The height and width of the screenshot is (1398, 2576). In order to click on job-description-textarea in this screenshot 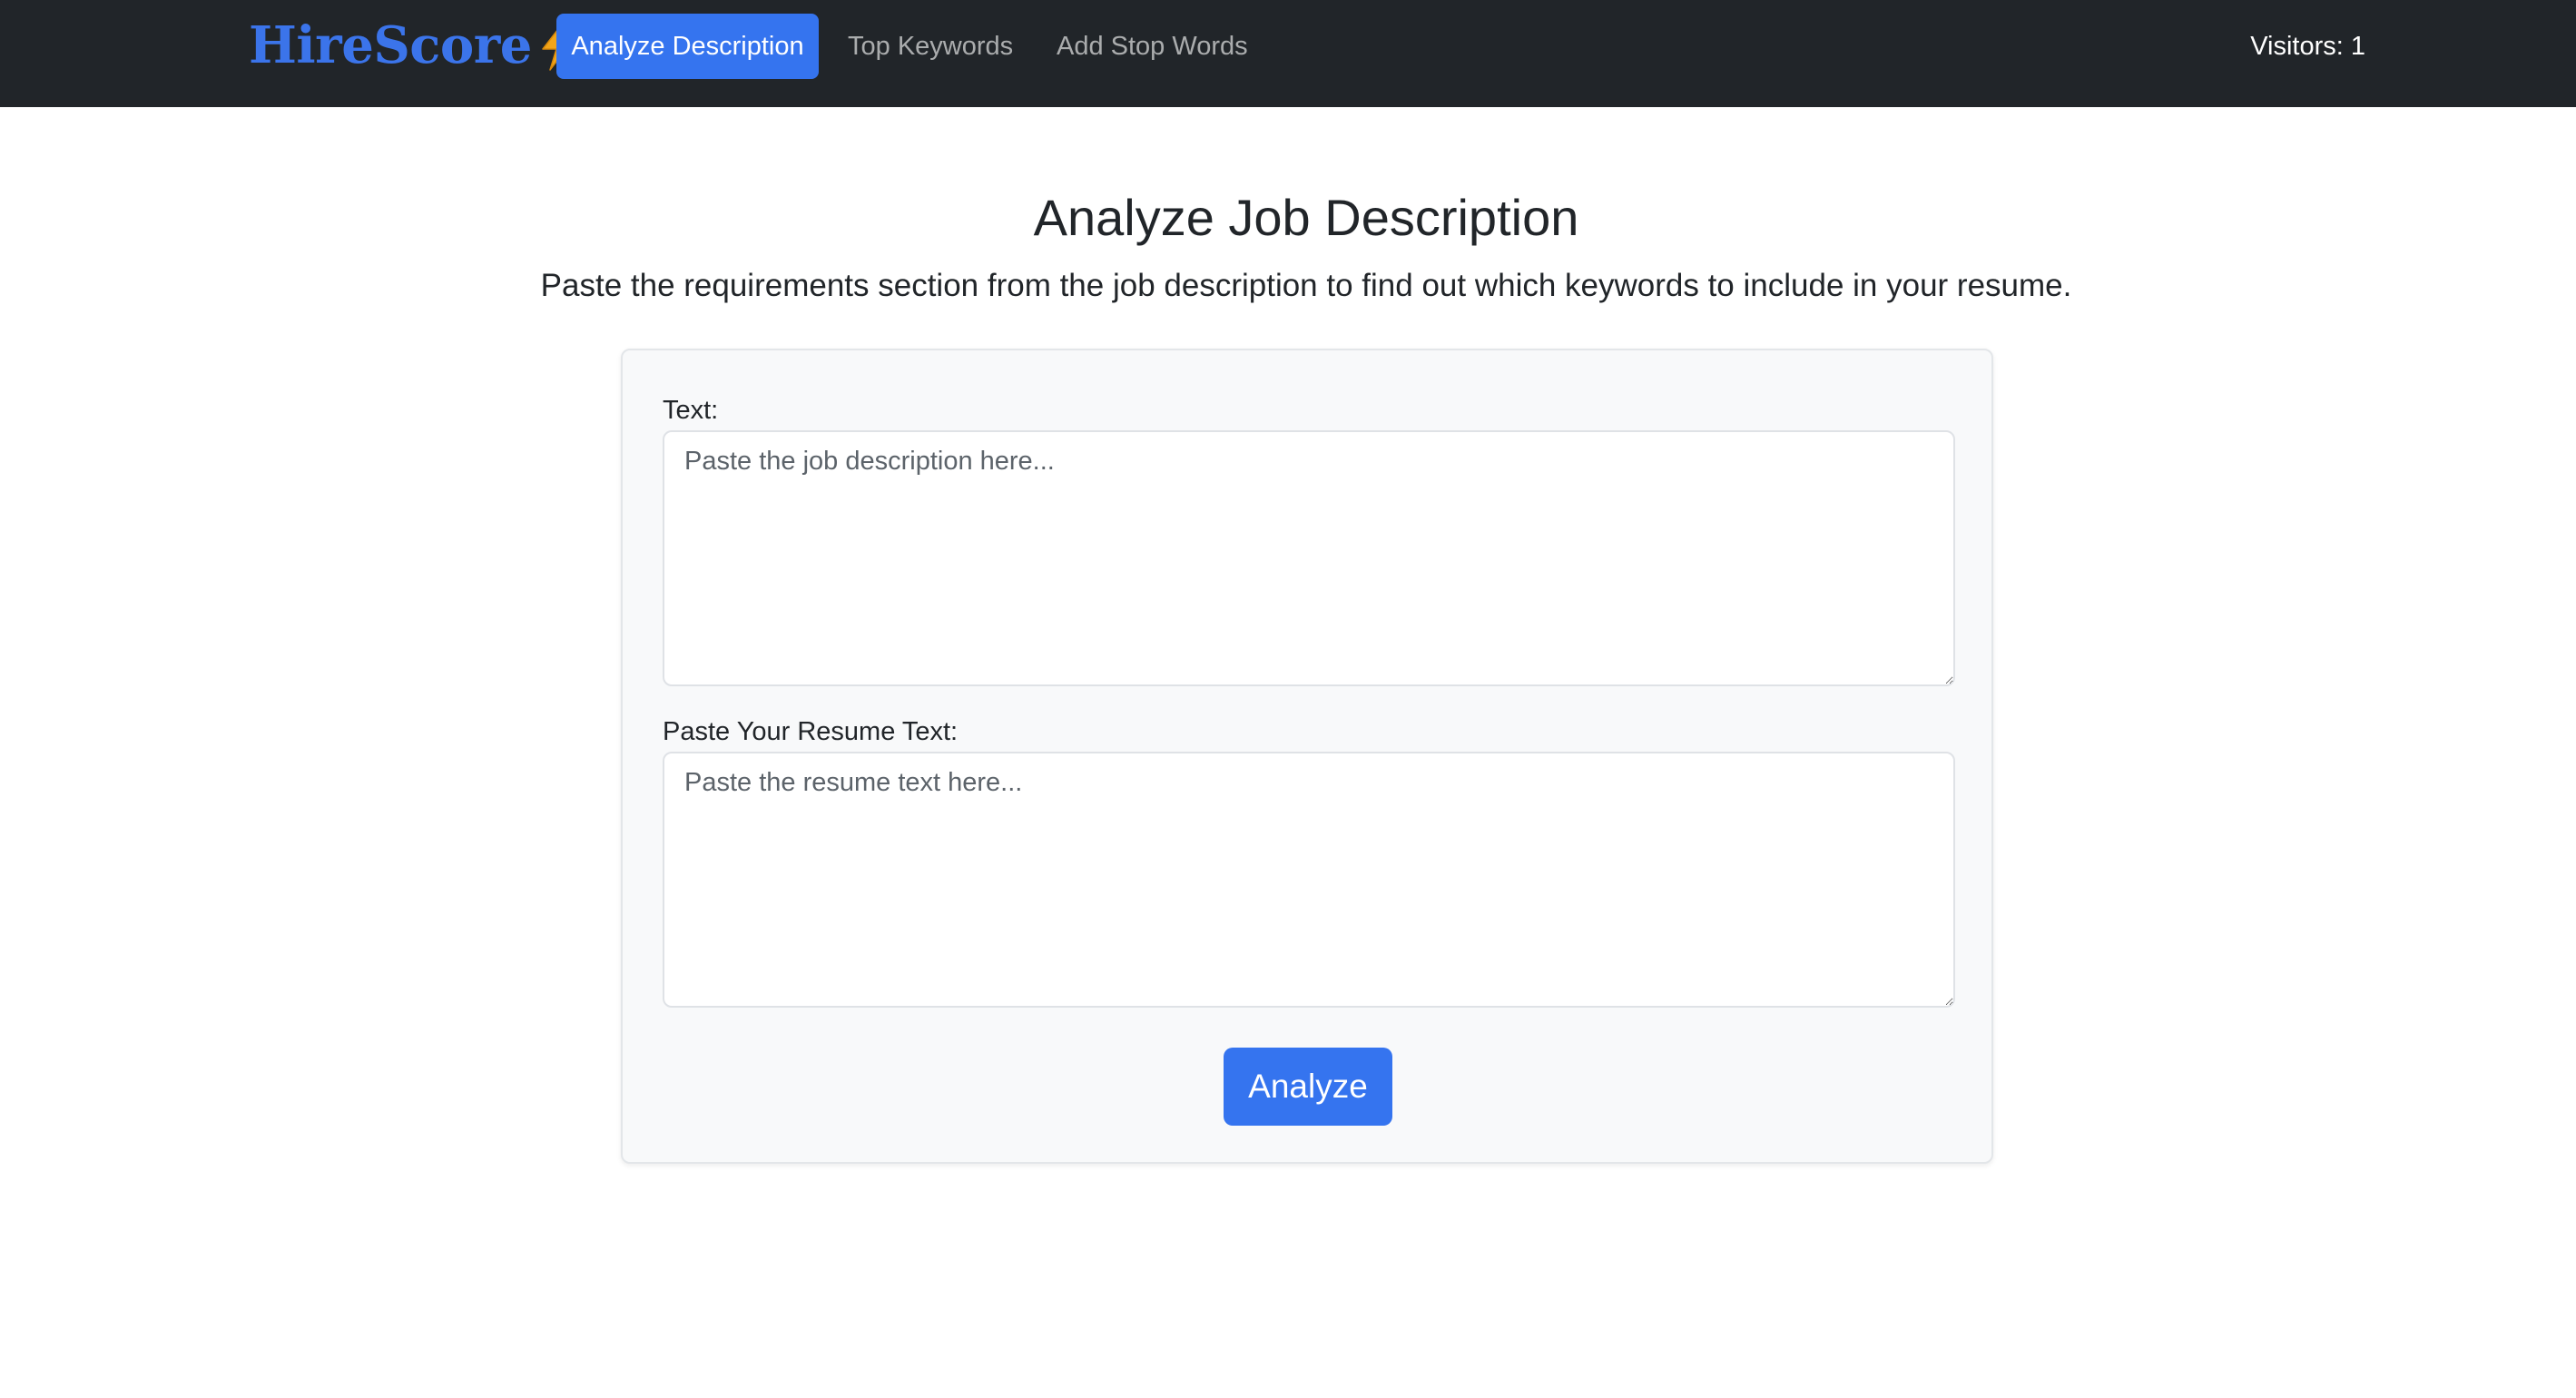, I will do `click(1309, 558)`.